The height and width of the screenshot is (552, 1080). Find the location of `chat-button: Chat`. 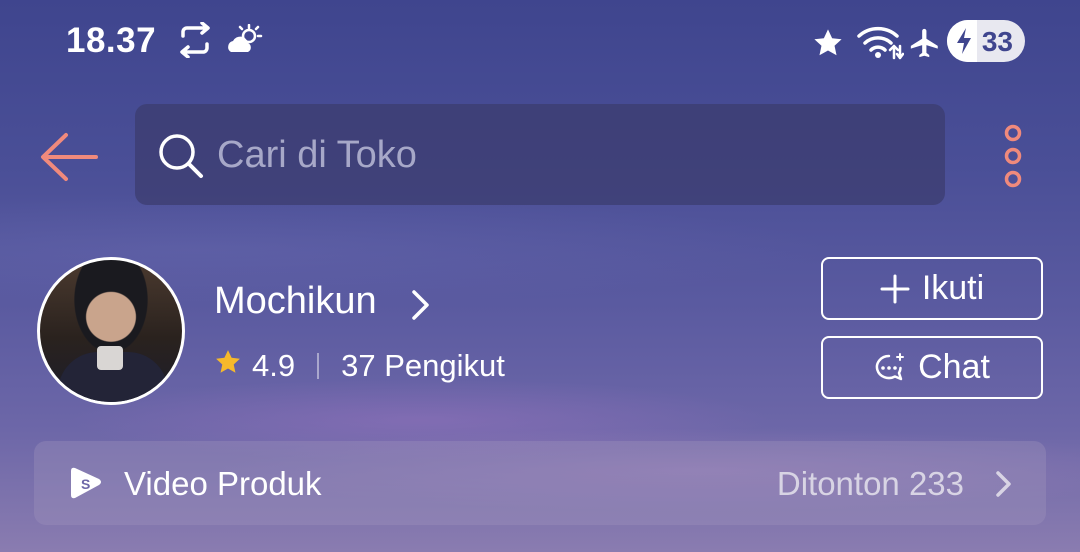

chat-button: Chat is located at coordinates (932, 367).